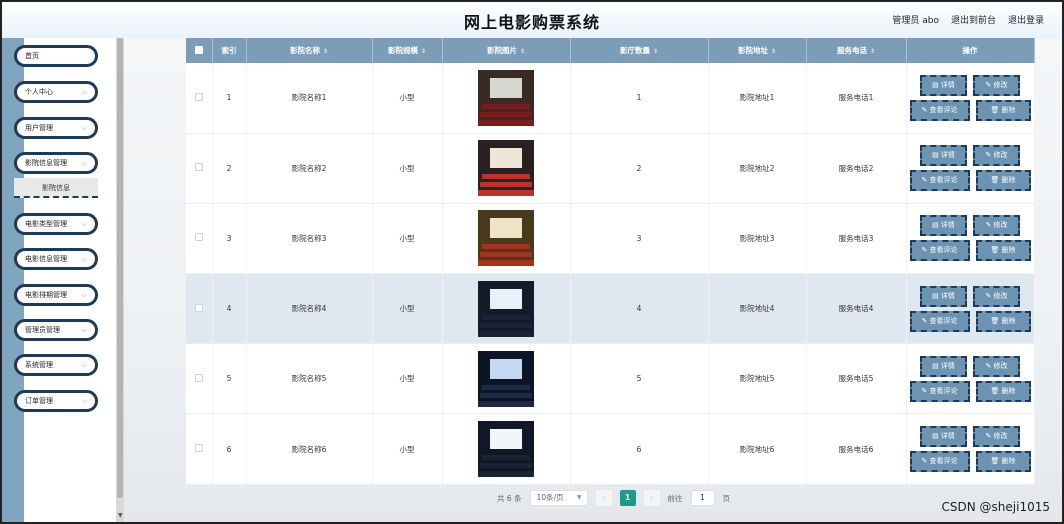 This screenshot has width=1064, height=524. What do you see at coordinates (973, 19) in the screenshot?
I see `exit-to-frontend-link: 退出到前台` at bounding box center [973, 19].